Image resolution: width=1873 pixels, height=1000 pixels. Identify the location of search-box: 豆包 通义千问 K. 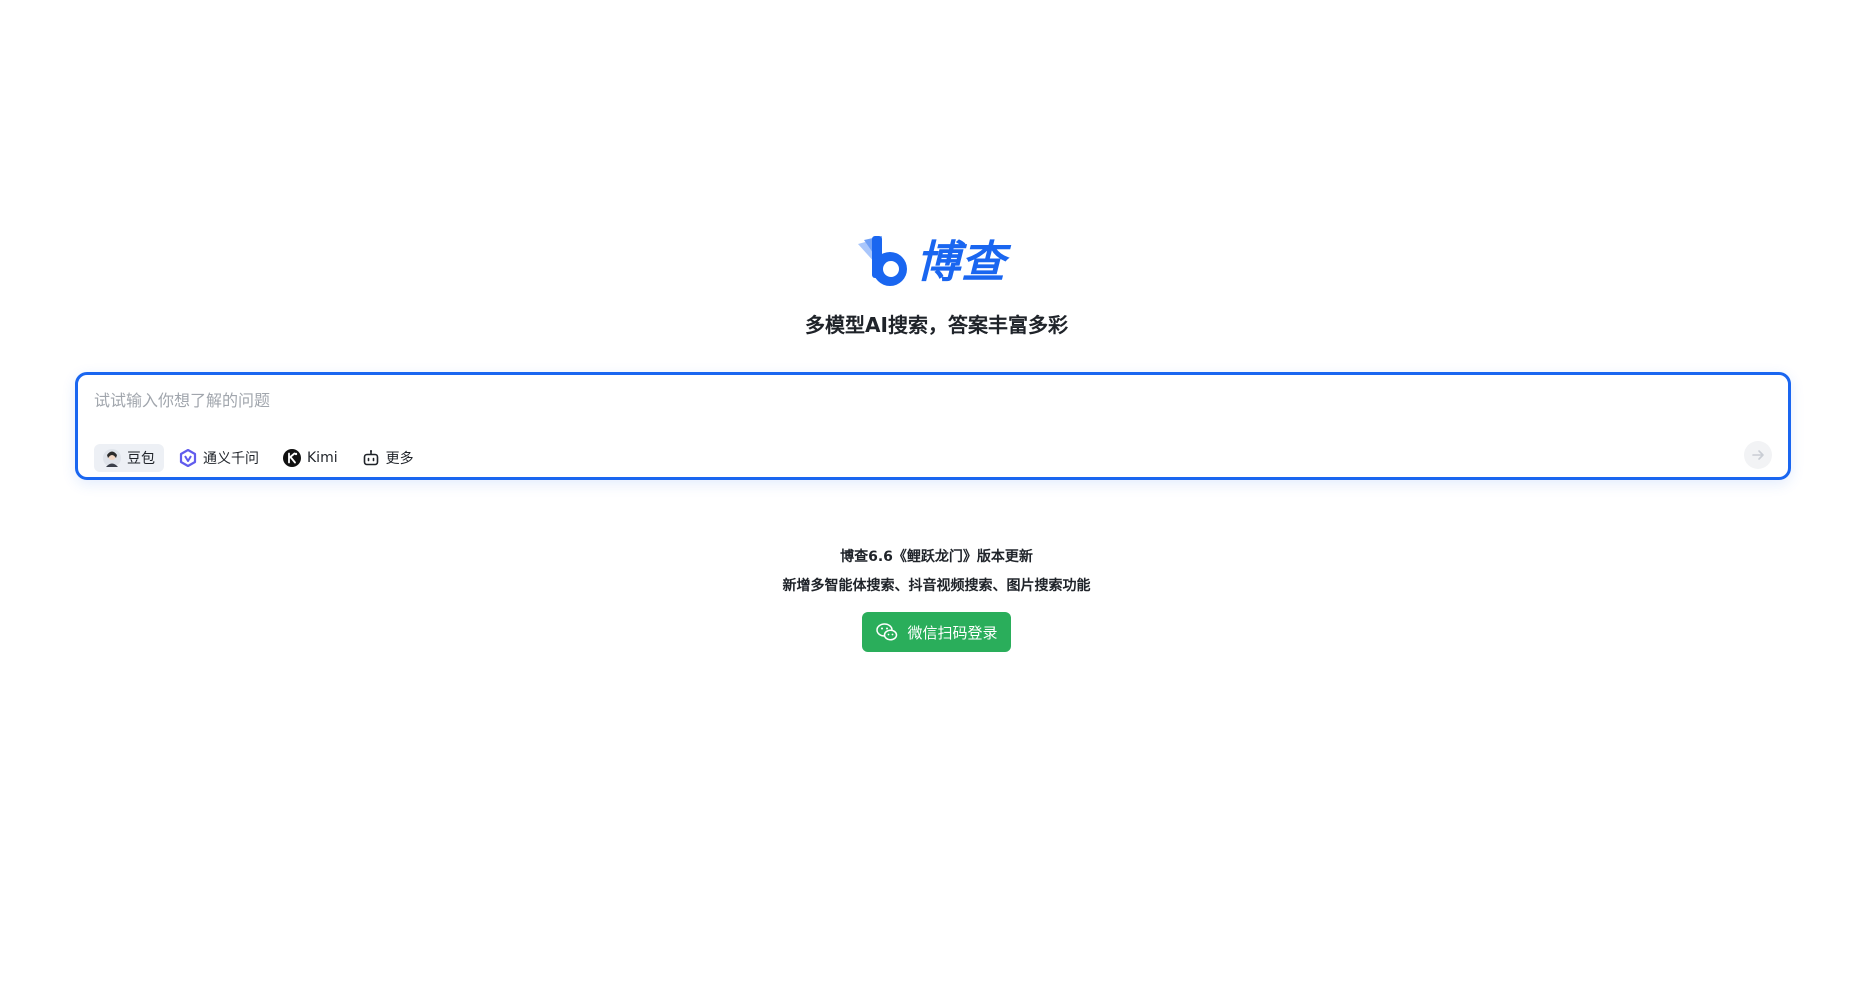
(933, 426).